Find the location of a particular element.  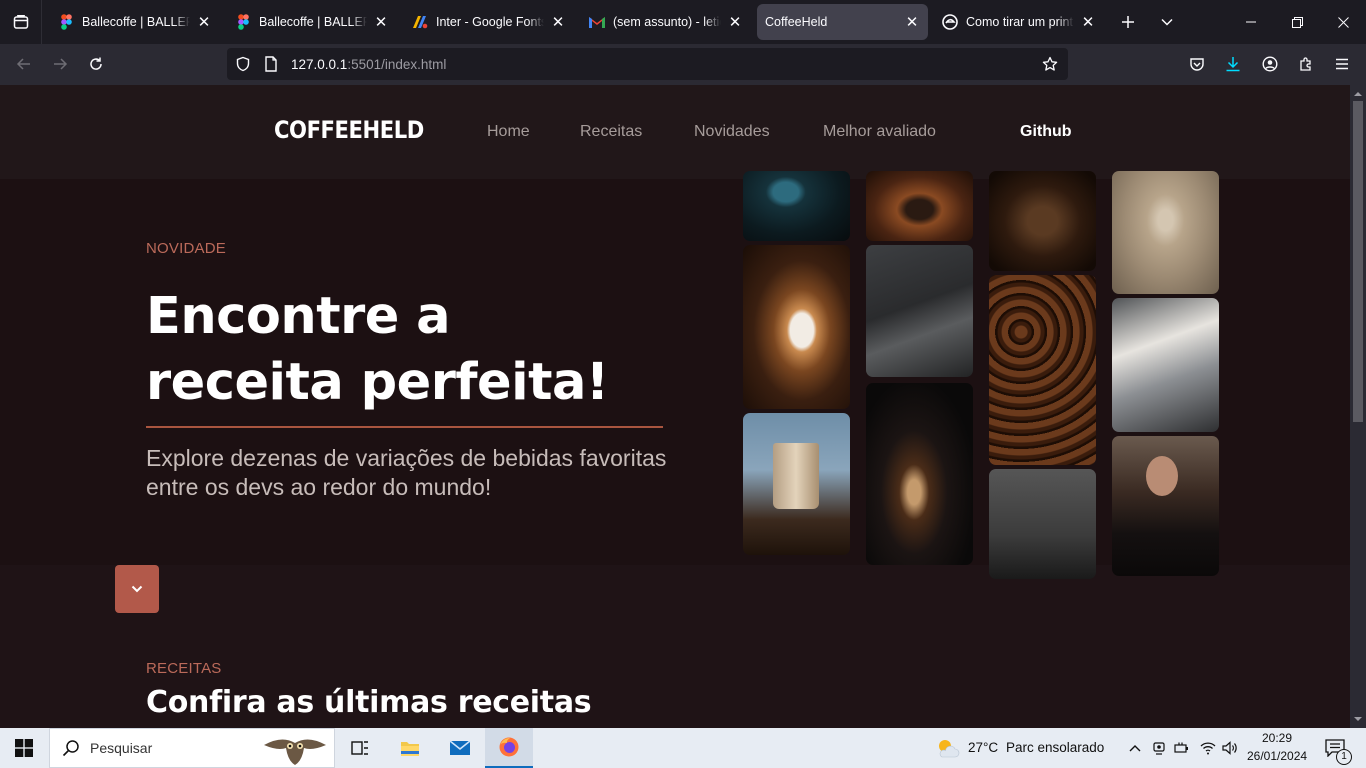

show-hidden-icons-button is located at coordinates (1135, 748).